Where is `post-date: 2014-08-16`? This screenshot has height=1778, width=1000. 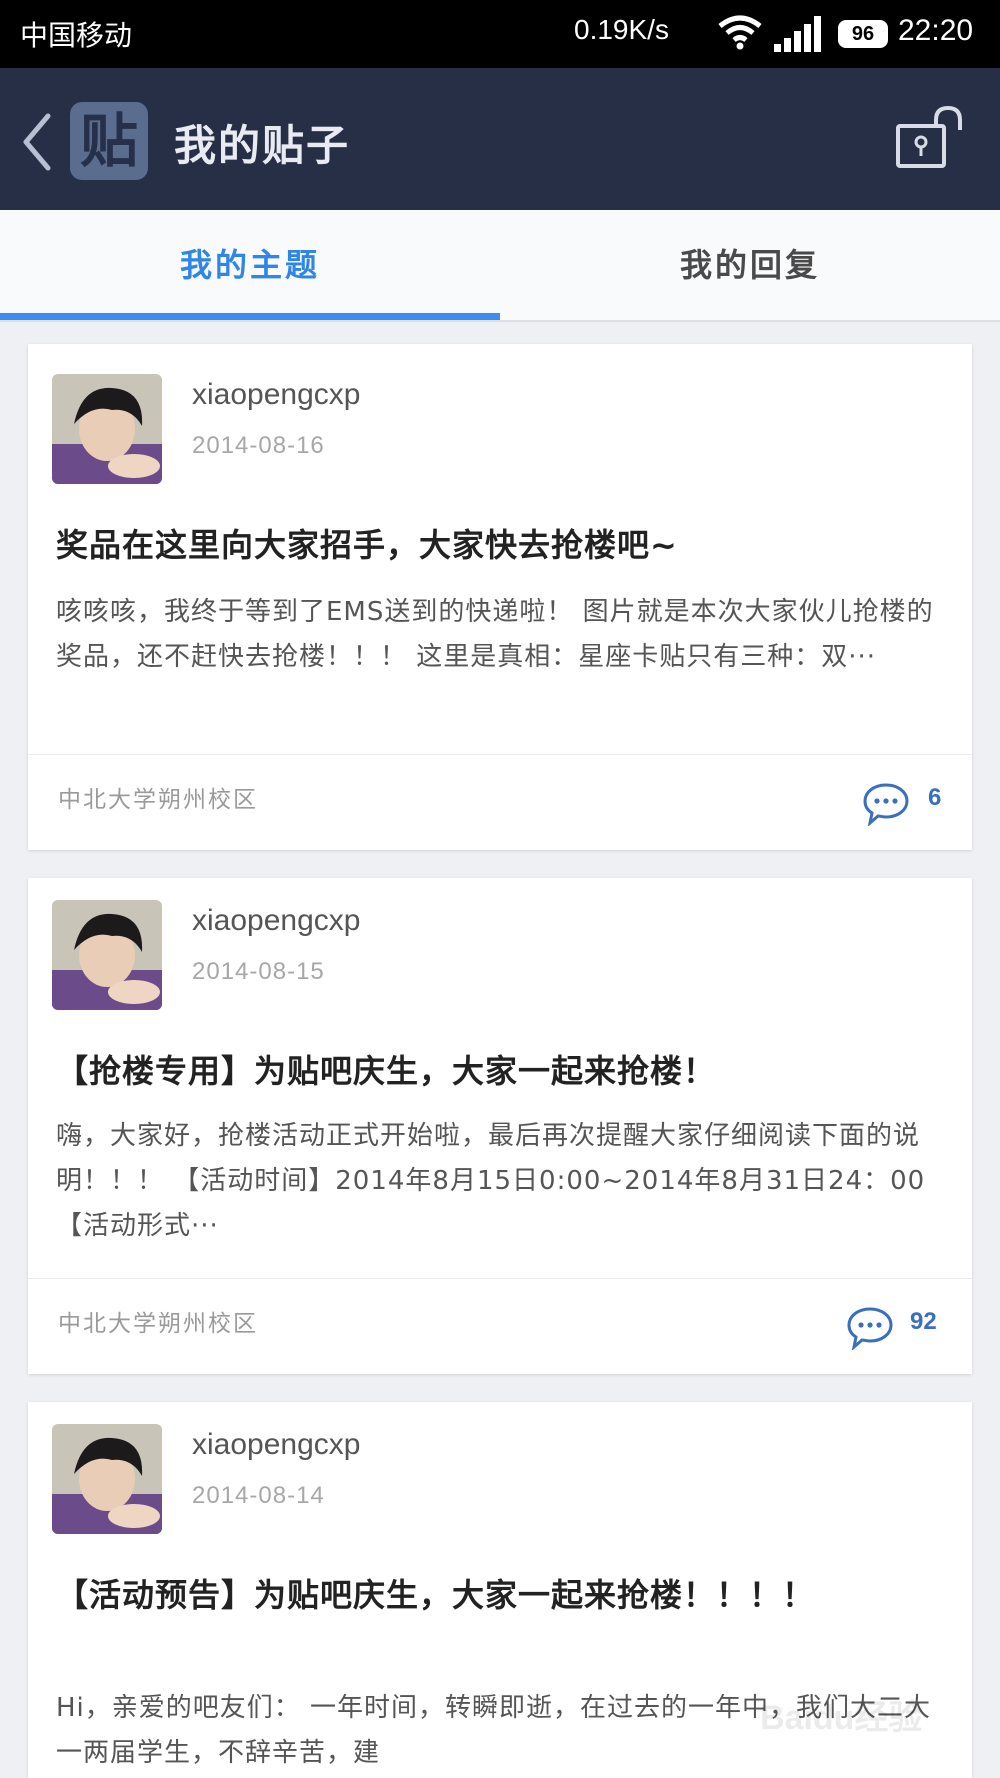
post-date: 2014-08-16 is located at coordinates (258, 445).